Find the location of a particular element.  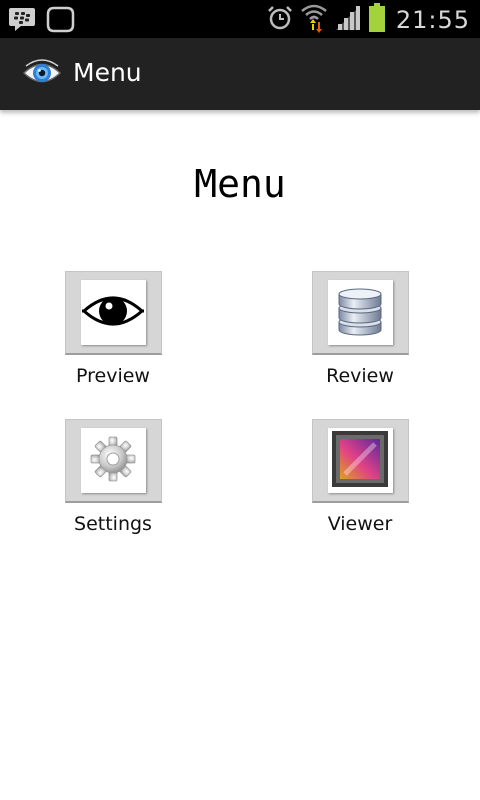

alarm-icon is located at coordinates (280, 20).